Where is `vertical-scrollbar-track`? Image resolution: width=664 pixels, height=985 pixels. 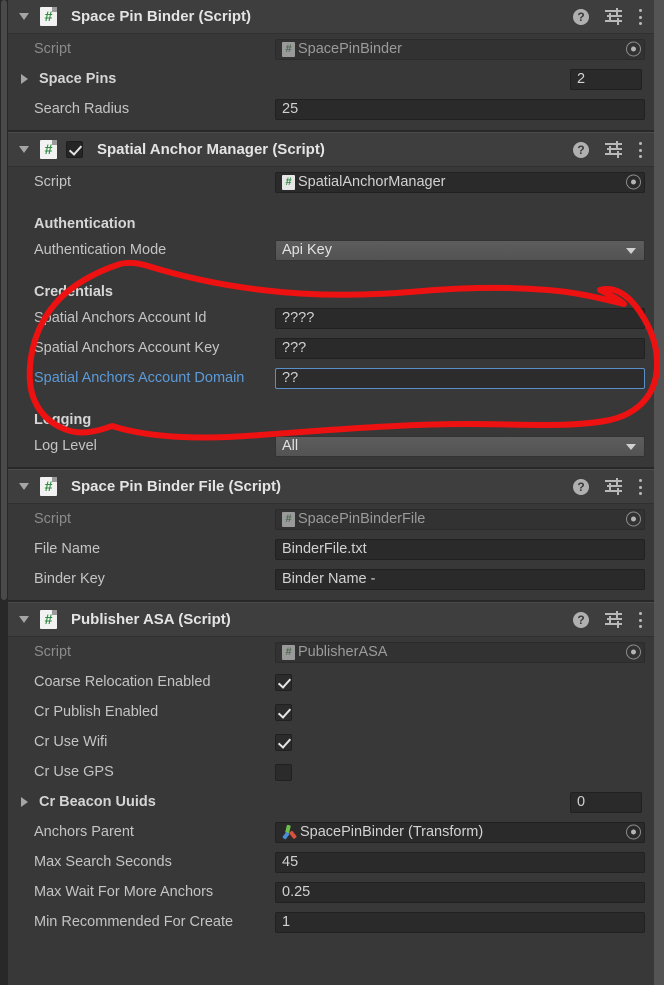
vertical-scrollbar-track is located at coordinates (4, 492).